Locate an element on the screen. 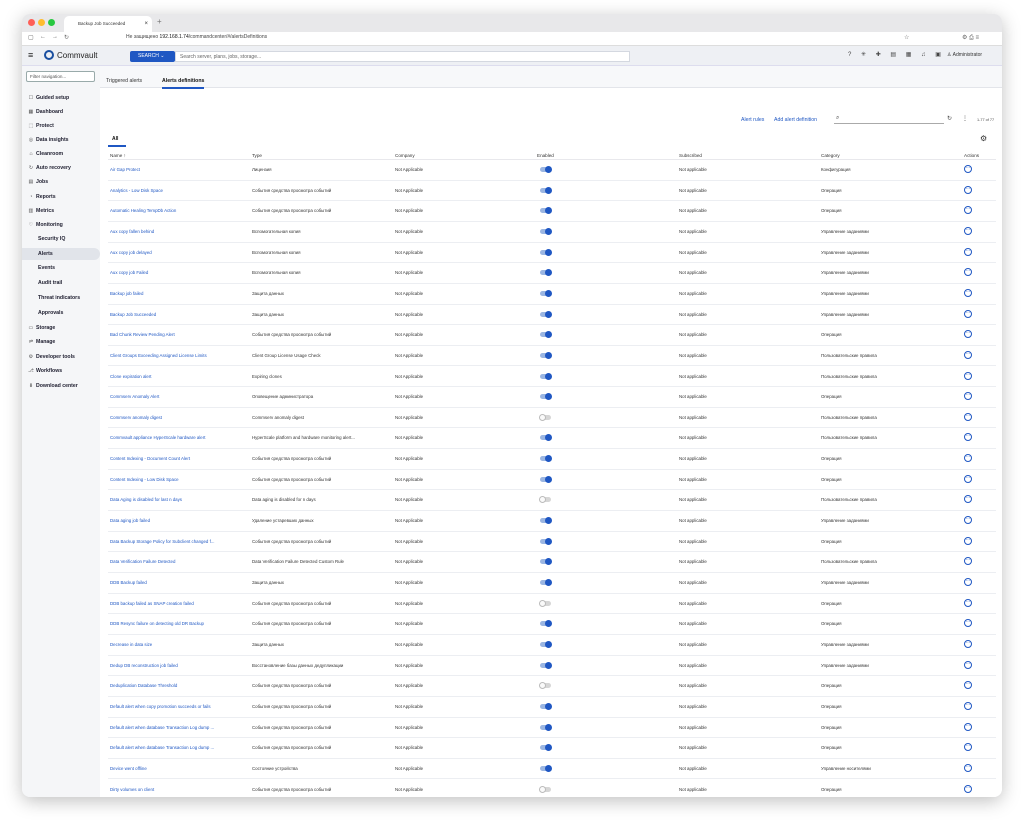 Image resolution: width=1024 pixels, height=826 pixels. alert-name-link: Device went offline is located at coordinates (178, 768).